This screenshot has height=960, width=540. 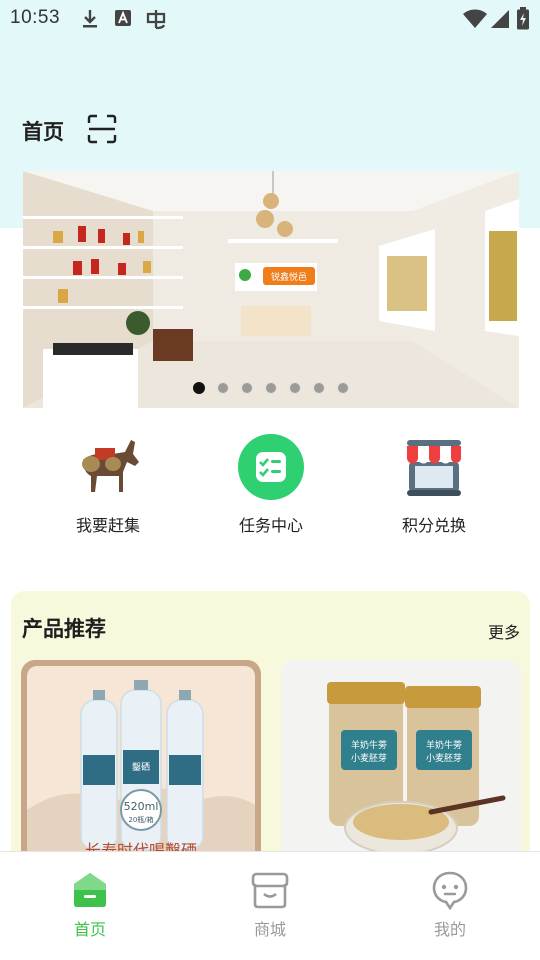 I want to click on nav-shop: 商城, so click(x=270, y=905).